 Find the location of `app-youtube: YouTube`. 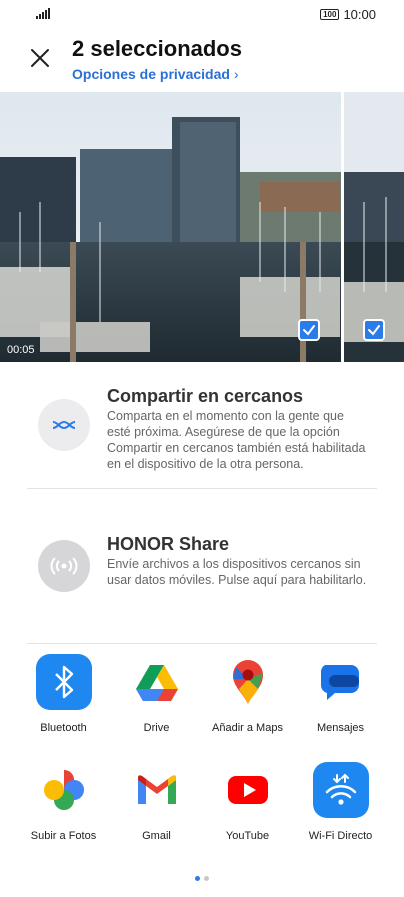

app-youtube: YouTube is located at coordinates (247, 802).